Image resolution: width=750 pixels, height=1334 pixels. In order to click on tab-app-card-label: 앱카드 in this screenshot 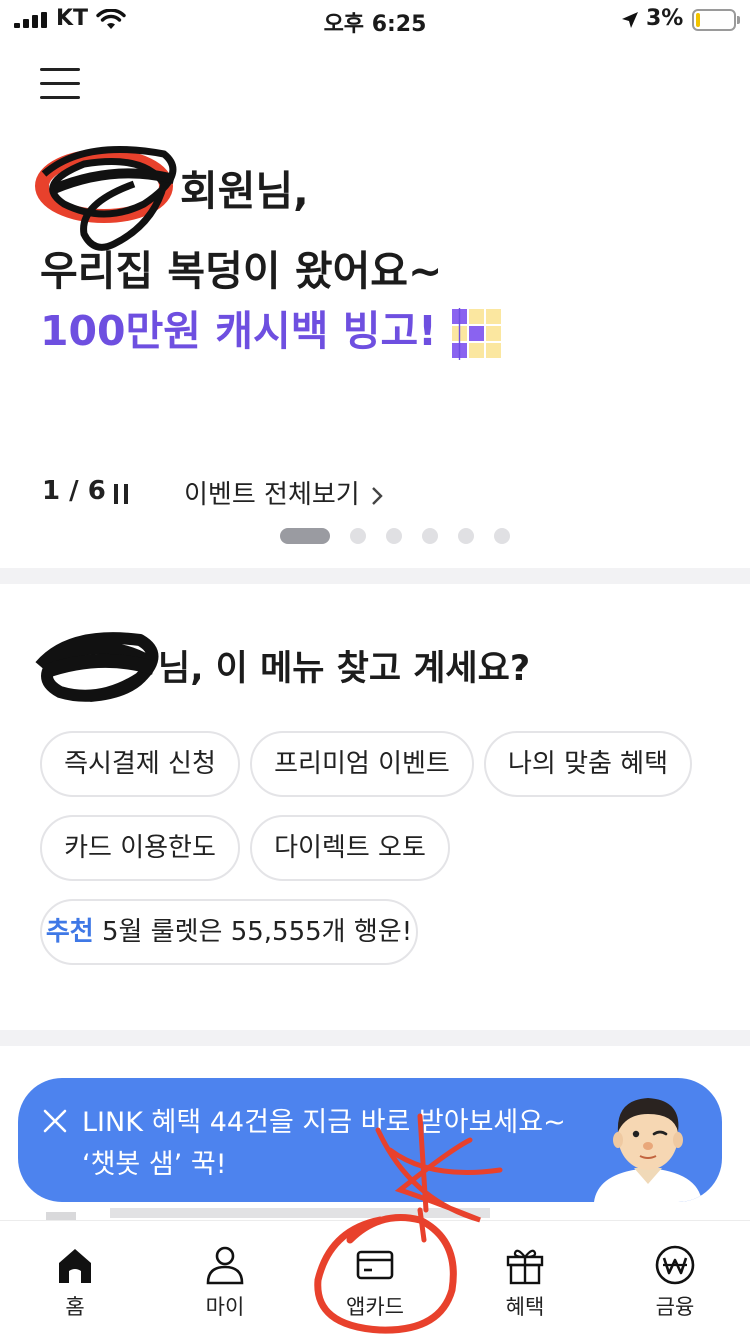, I will do `click(375, 1307)`.